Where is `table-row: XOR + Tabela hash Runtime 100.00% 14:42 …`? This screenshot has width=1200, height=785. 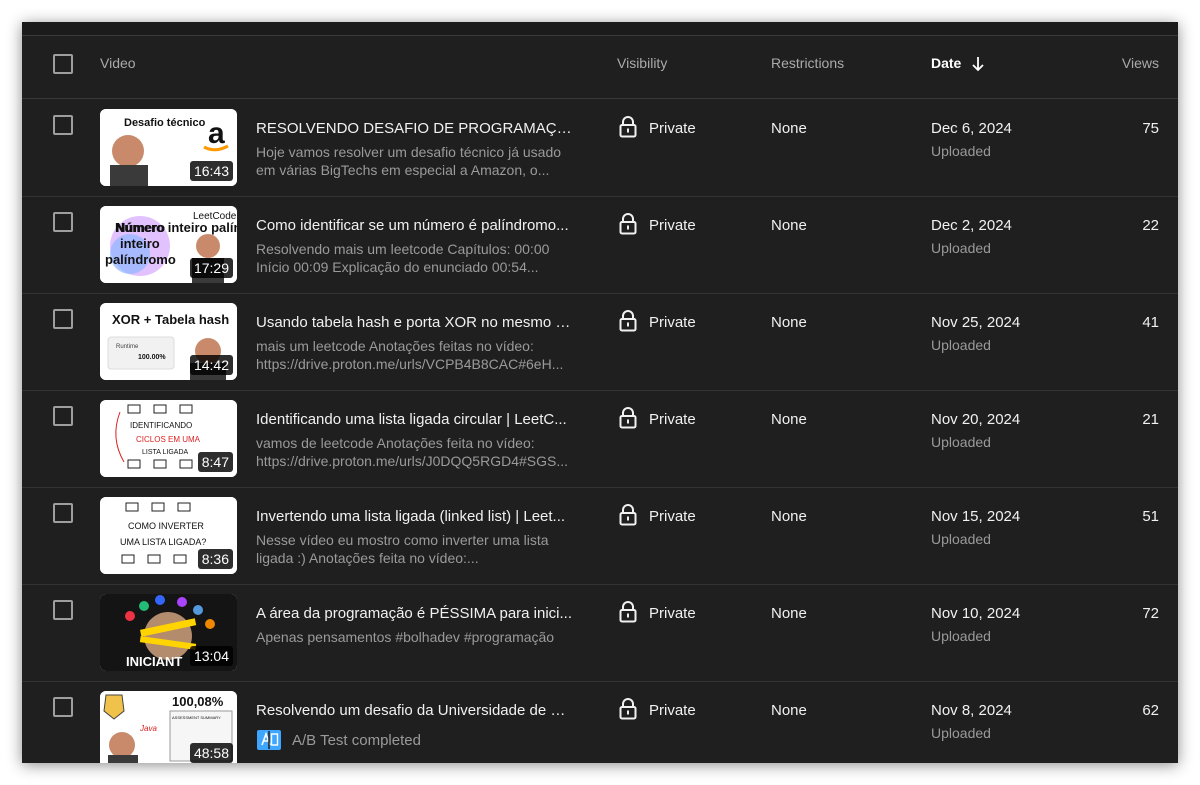
table-row: XOR + Tabela hash Runtime 100.00% 14:42 … is located at coordinates (600, 342).